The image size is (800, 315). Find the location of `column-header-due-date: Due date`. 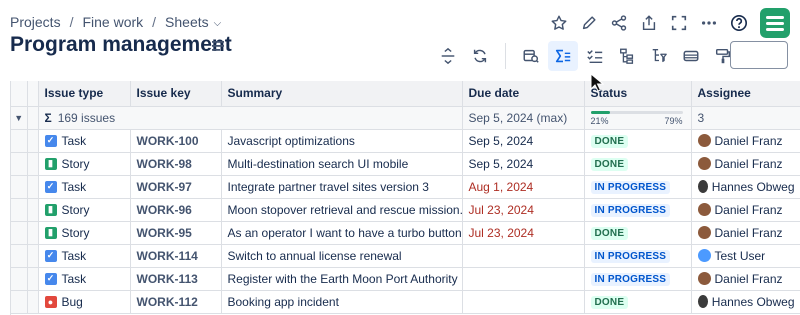

column-header-due-date: Due date is located at coordinates (523, 94).